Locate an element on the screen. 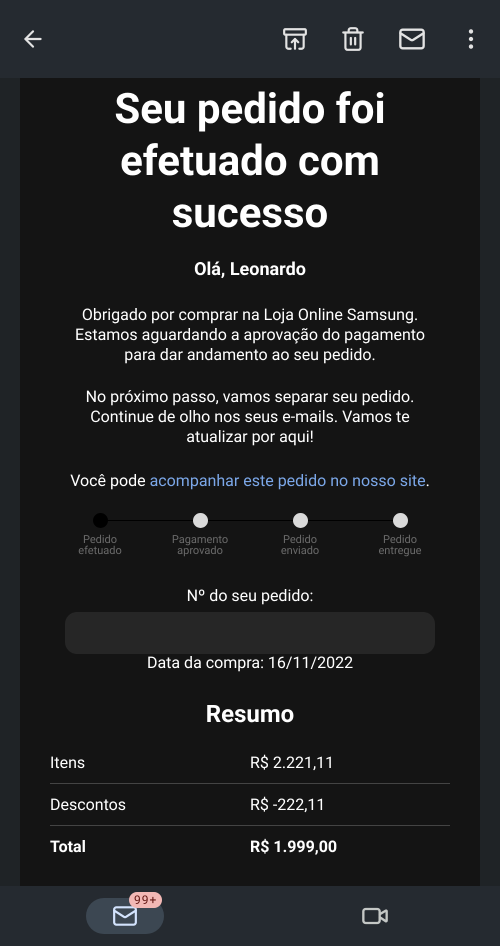 This screenshot has width=500, height=946. tracking-paragraph: Você pode acompanhar este pedido no nosso site. is located at coordinates (250, 481).